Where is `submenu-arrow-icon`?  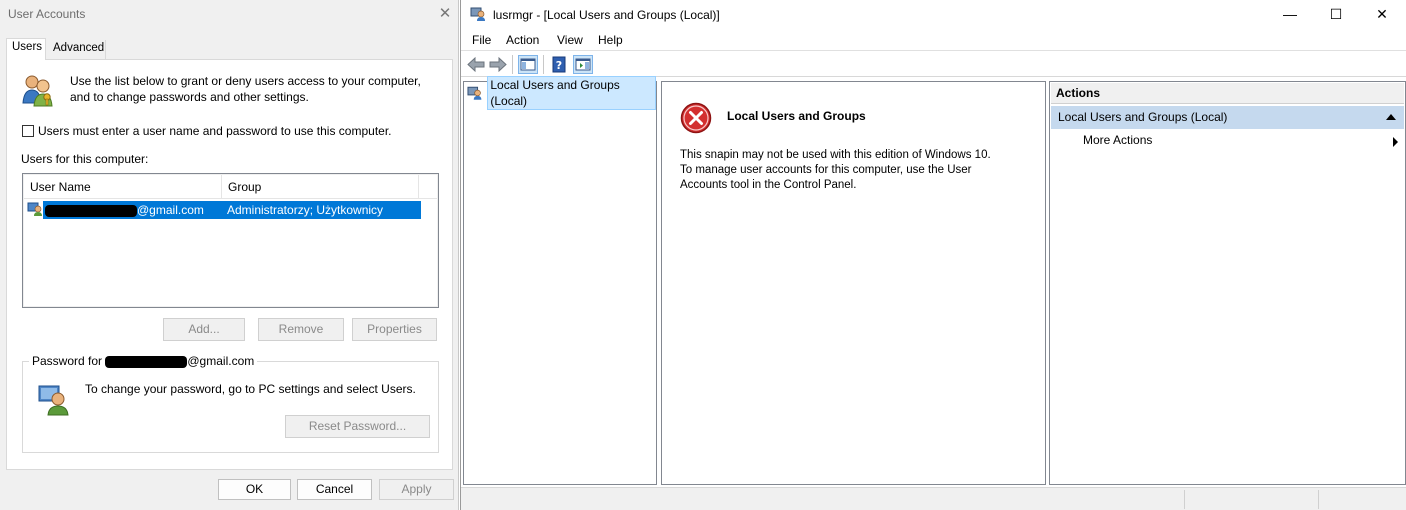
submenu-arrow-icon is located at coordinates (1395, 142).